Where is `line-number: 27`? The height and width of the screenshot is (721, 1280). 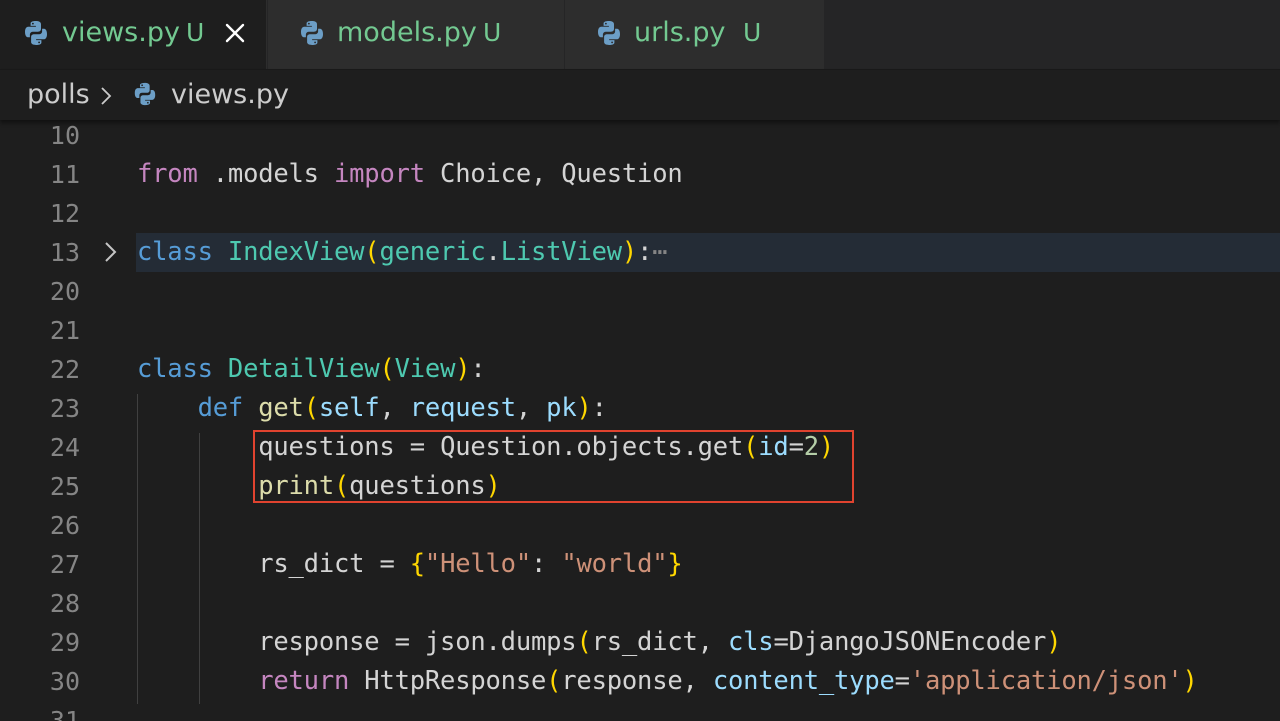
line-number: 27 is located at coordinates (64, 564).